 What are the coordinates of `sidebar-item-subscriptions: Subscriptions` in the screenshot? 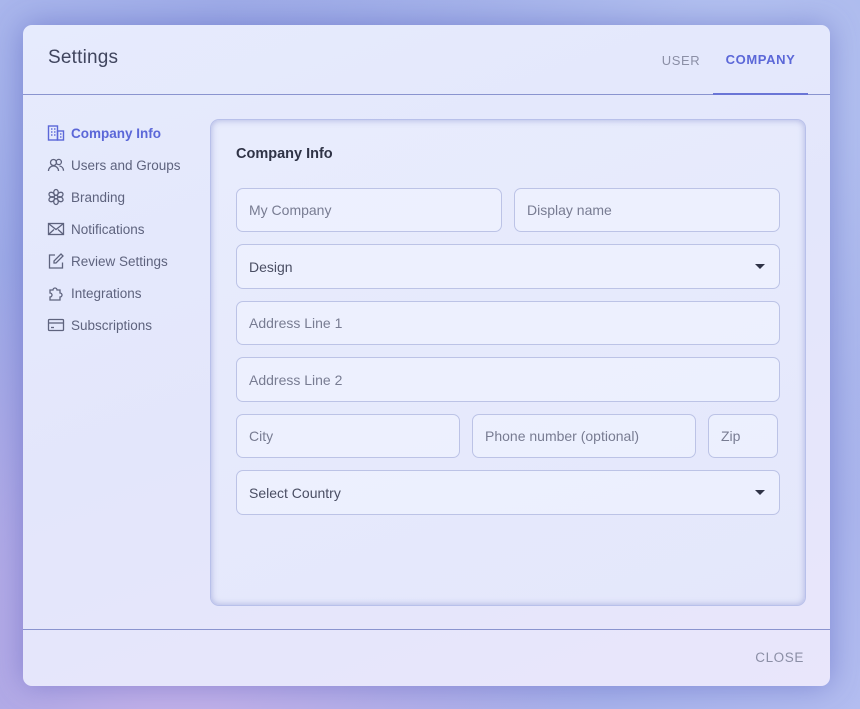 It's located at (132, 325).